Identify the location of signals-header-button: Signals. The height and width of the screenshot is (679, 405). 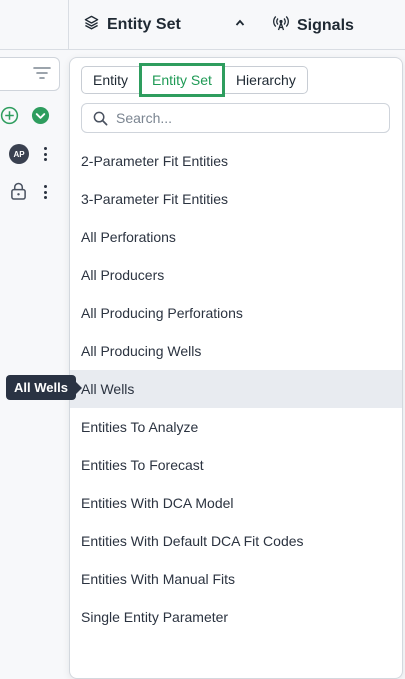
(313, 25).